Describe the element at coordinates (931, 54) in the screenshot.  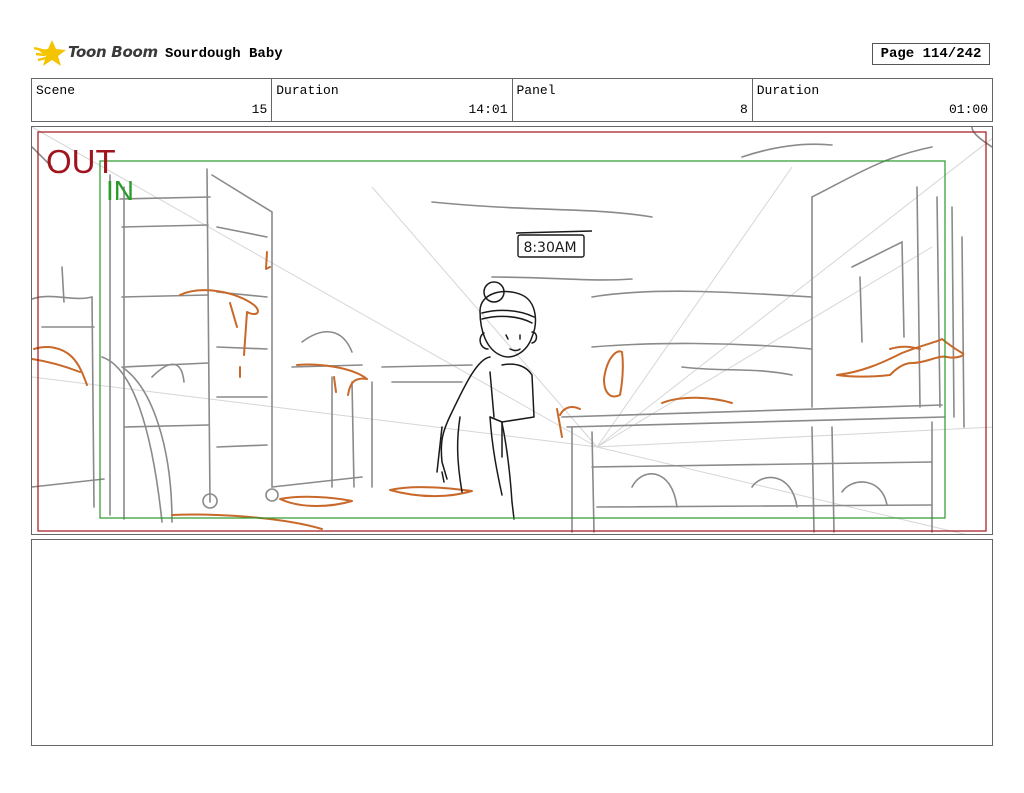
I see `page-indicator: Page 114/242` at that location.